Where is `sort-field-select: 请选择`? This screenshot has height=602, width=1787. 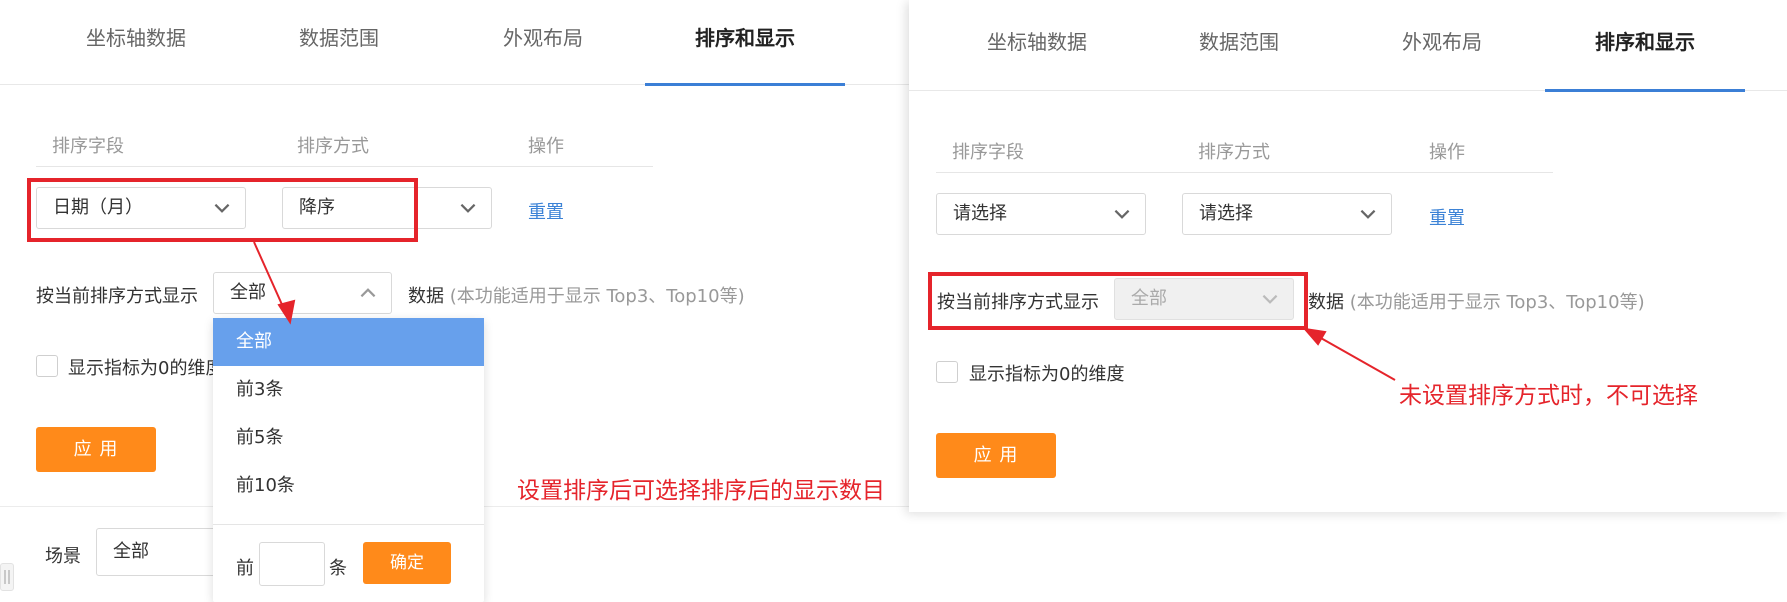
sort-field-select: 请选择 is located at coordinates (1041, 214).